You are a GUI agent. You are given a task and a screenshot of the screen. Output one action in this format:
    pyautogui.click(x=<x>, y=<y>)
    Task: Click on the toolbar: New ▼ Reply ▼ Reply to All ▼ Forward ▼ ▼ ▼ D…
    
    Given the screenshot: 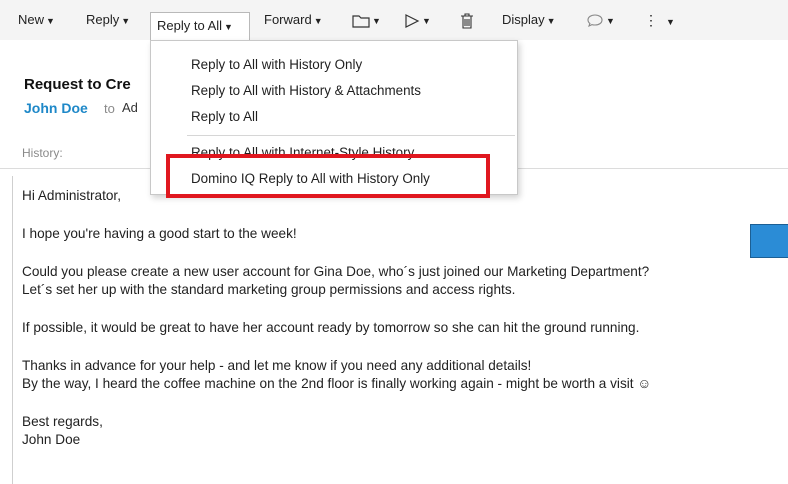 What is the action you would take?
    pyautogui.click(x=394, y=20)
    